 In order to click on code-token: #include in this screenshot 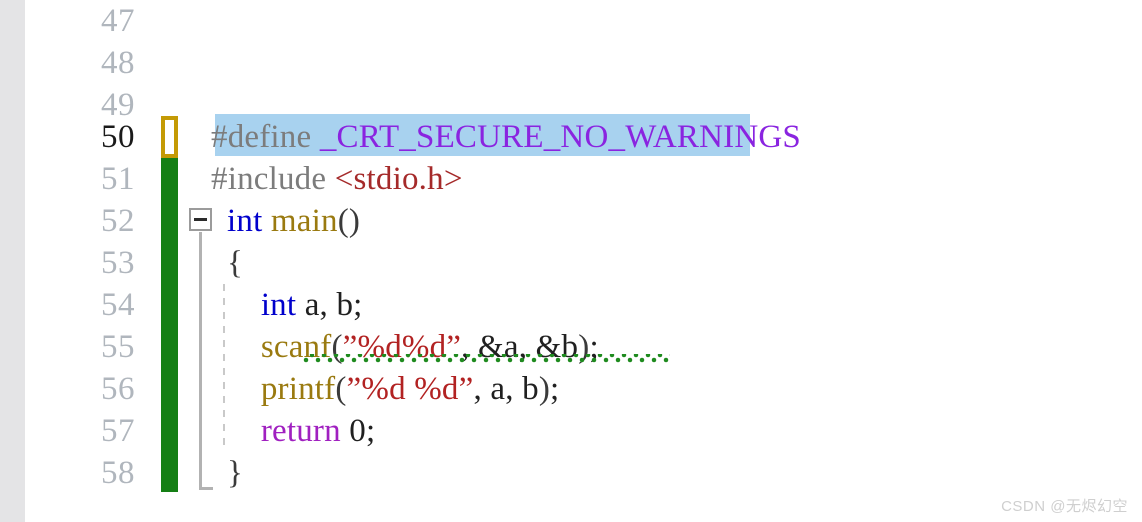, I will do `click(273, 179)`.